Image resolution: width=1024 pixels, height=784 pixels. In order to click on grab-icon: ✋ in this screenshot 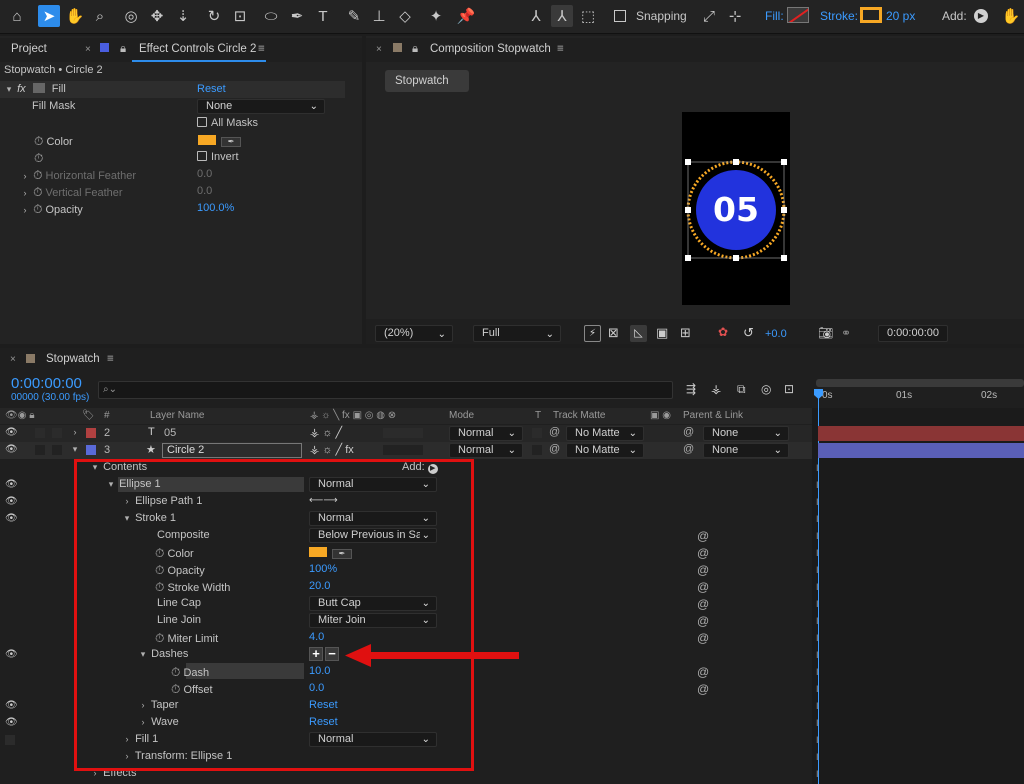, I will do `click(1011, 16)`.